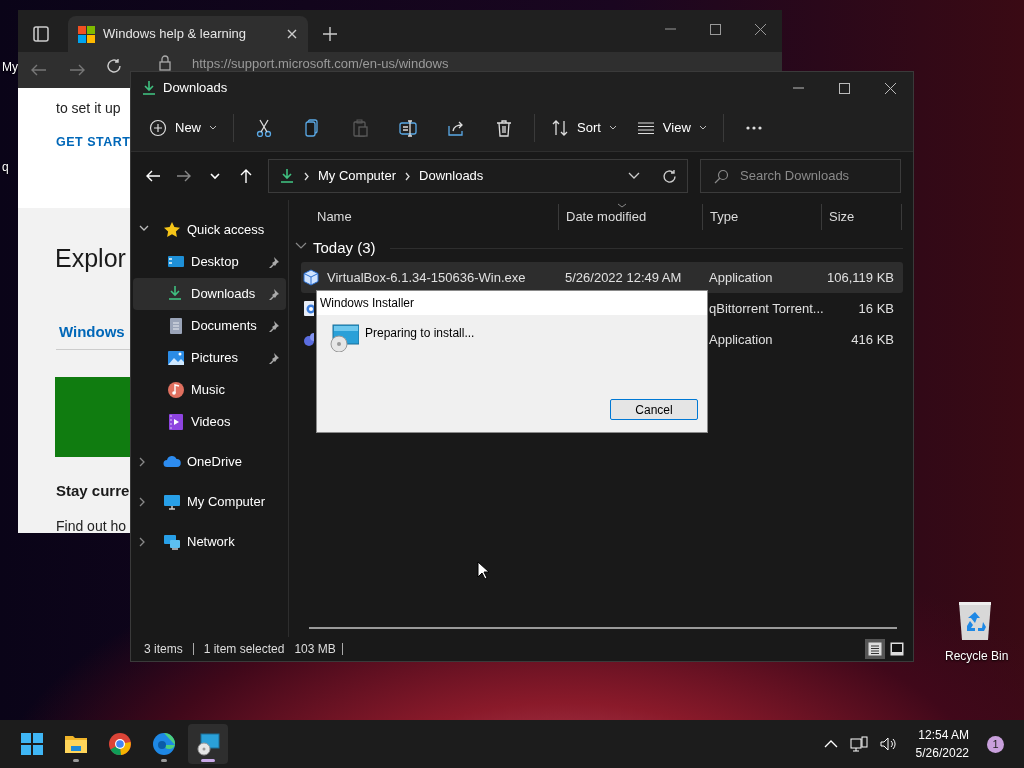 The image size is (1024, 768). I want to click on file-name: VirtualBox-6.1.34-150636-Win.exe, so click(426, 277).